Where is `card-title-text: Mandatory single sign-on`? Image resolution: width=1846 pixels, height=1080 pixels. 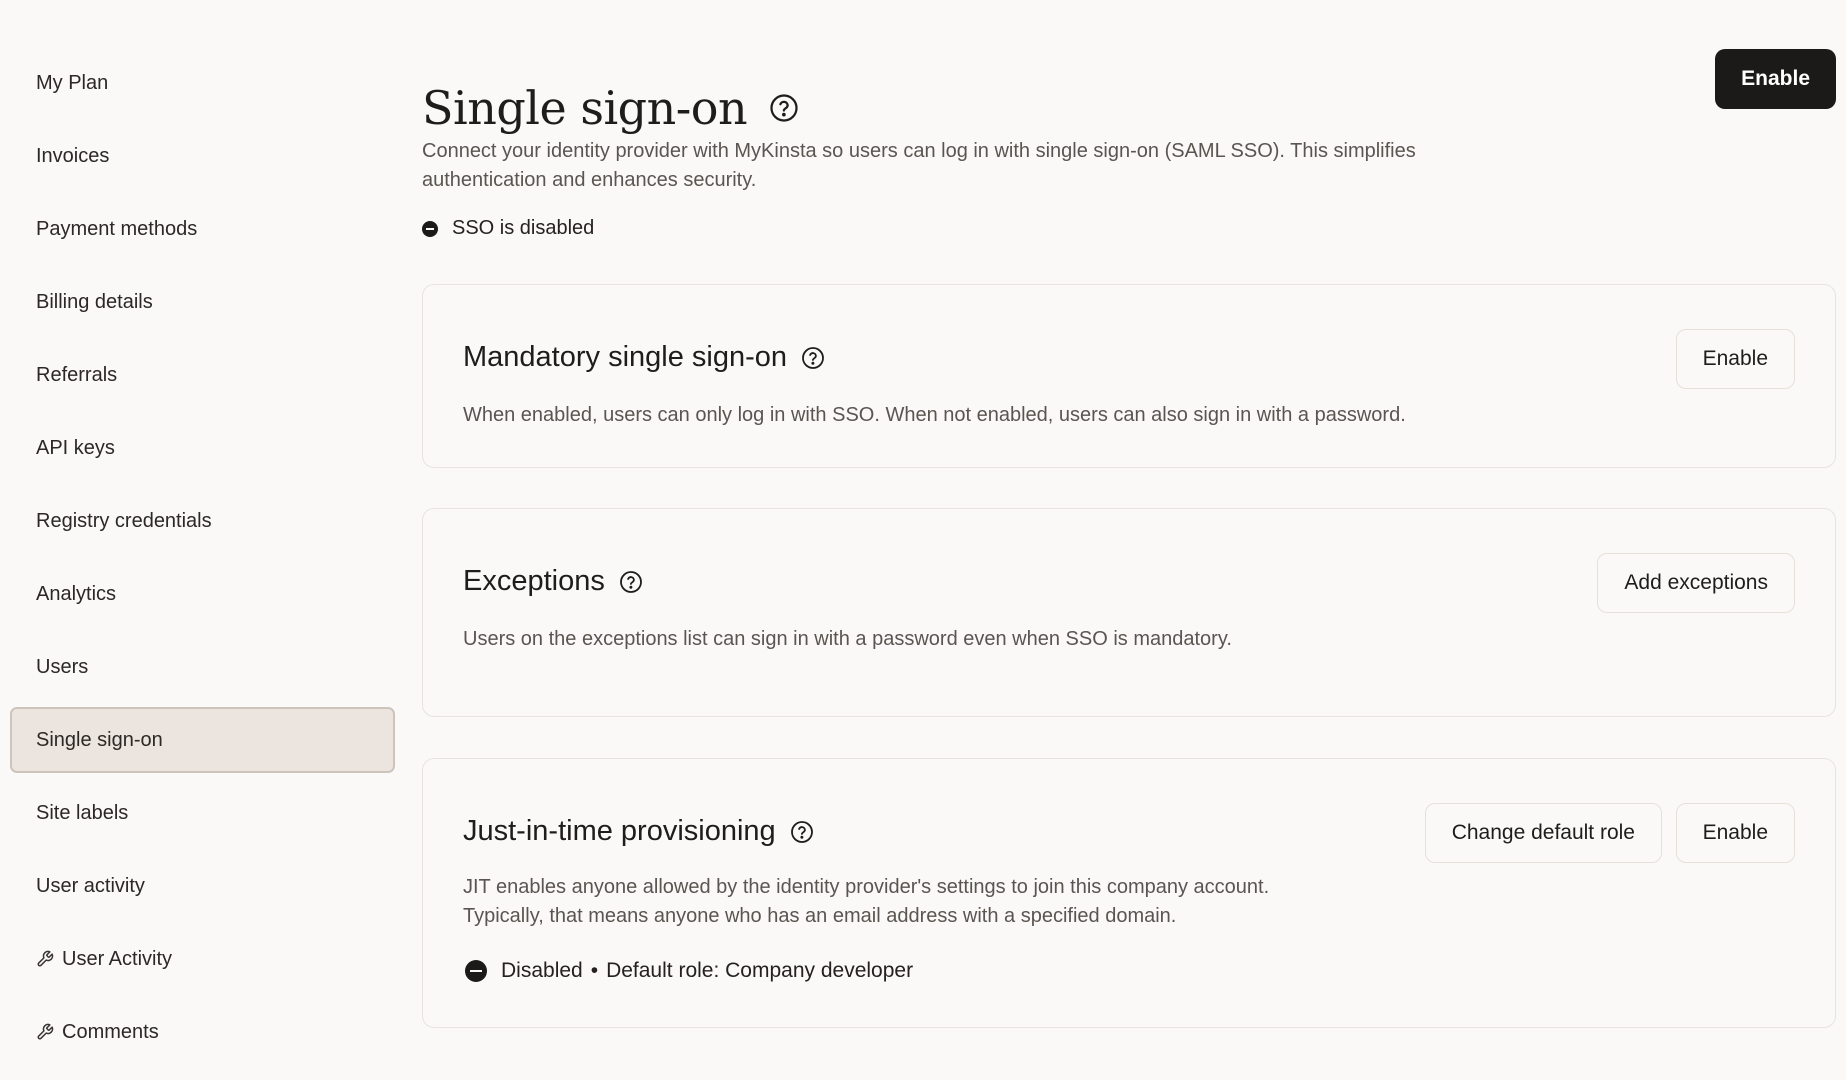 card-title-text: Mandatory single sign-on is located at coordinates (625, 357).